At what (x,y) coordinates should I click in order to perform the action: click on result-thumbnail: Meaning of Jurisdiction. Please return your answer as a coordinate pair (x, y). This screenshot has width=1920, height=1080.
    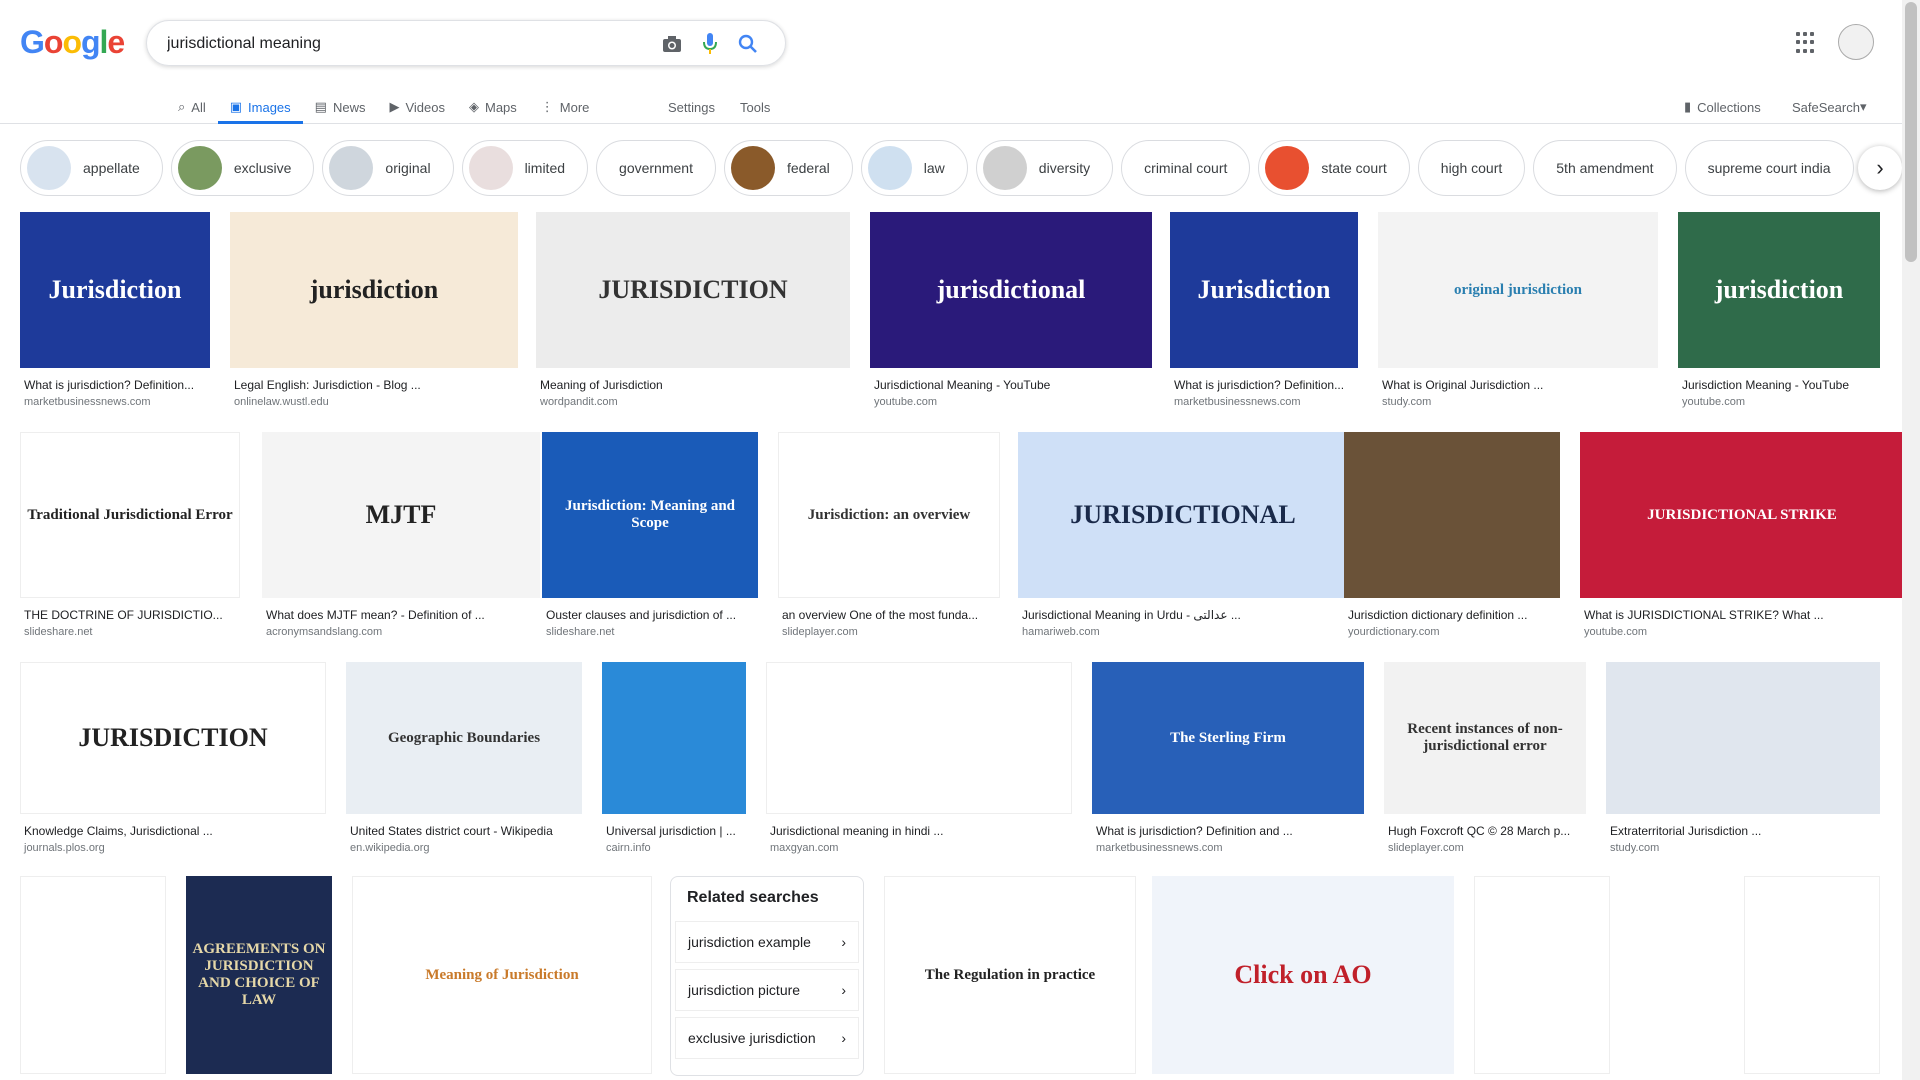
    Looking at the image, I should click on (502, 975).